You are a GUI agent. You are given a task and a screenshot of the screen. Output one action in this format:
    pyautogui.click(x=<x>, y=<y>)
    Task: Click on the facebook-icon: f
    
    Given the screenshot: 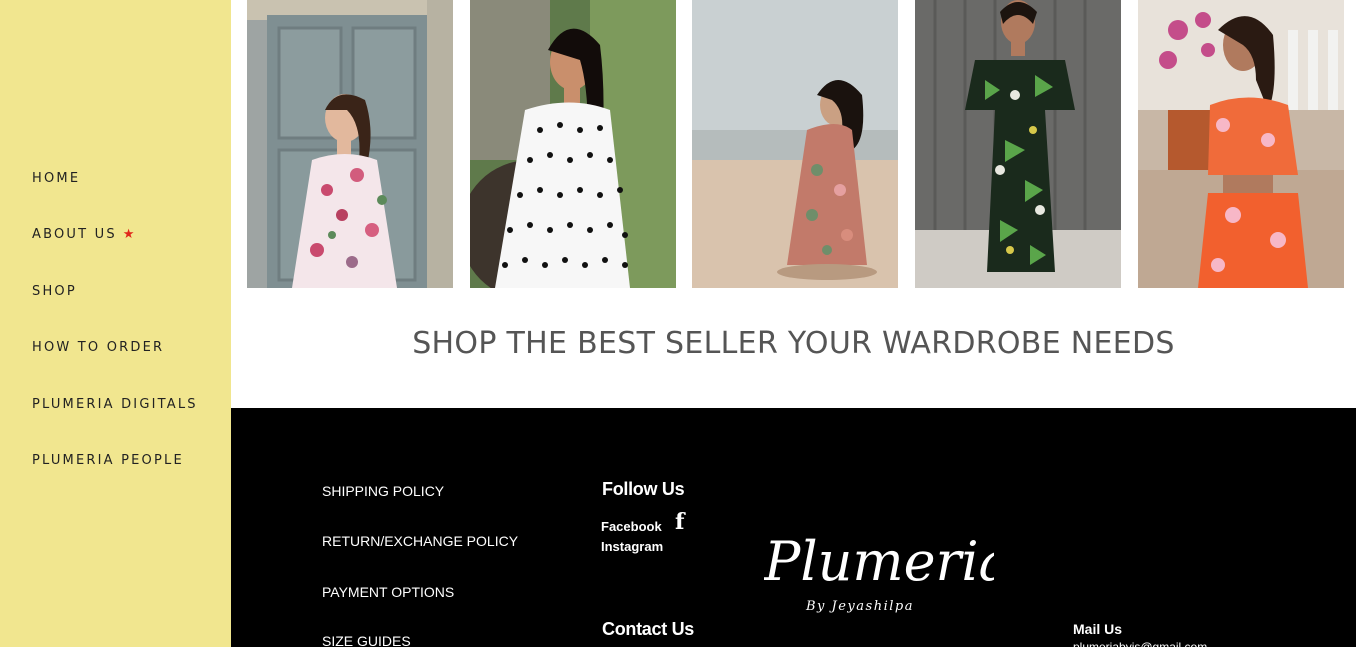 What is the action you would take?
    pyautogui.click(x=679, y=522)
    